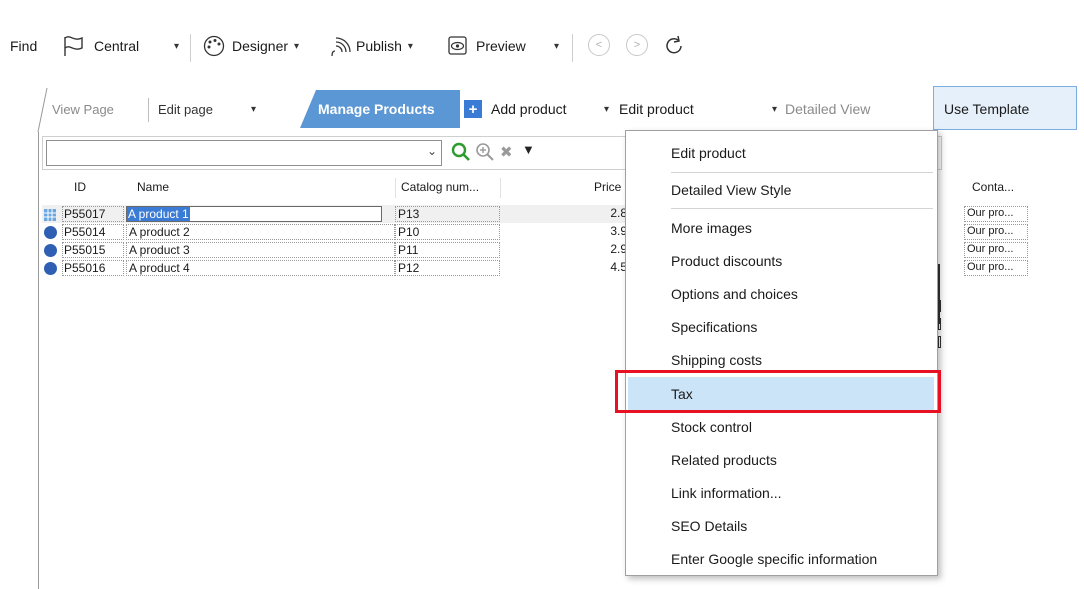 This screenshot has height=589, width=1084. I want to click on menu-item-label: Edit product, so click(708, 153).